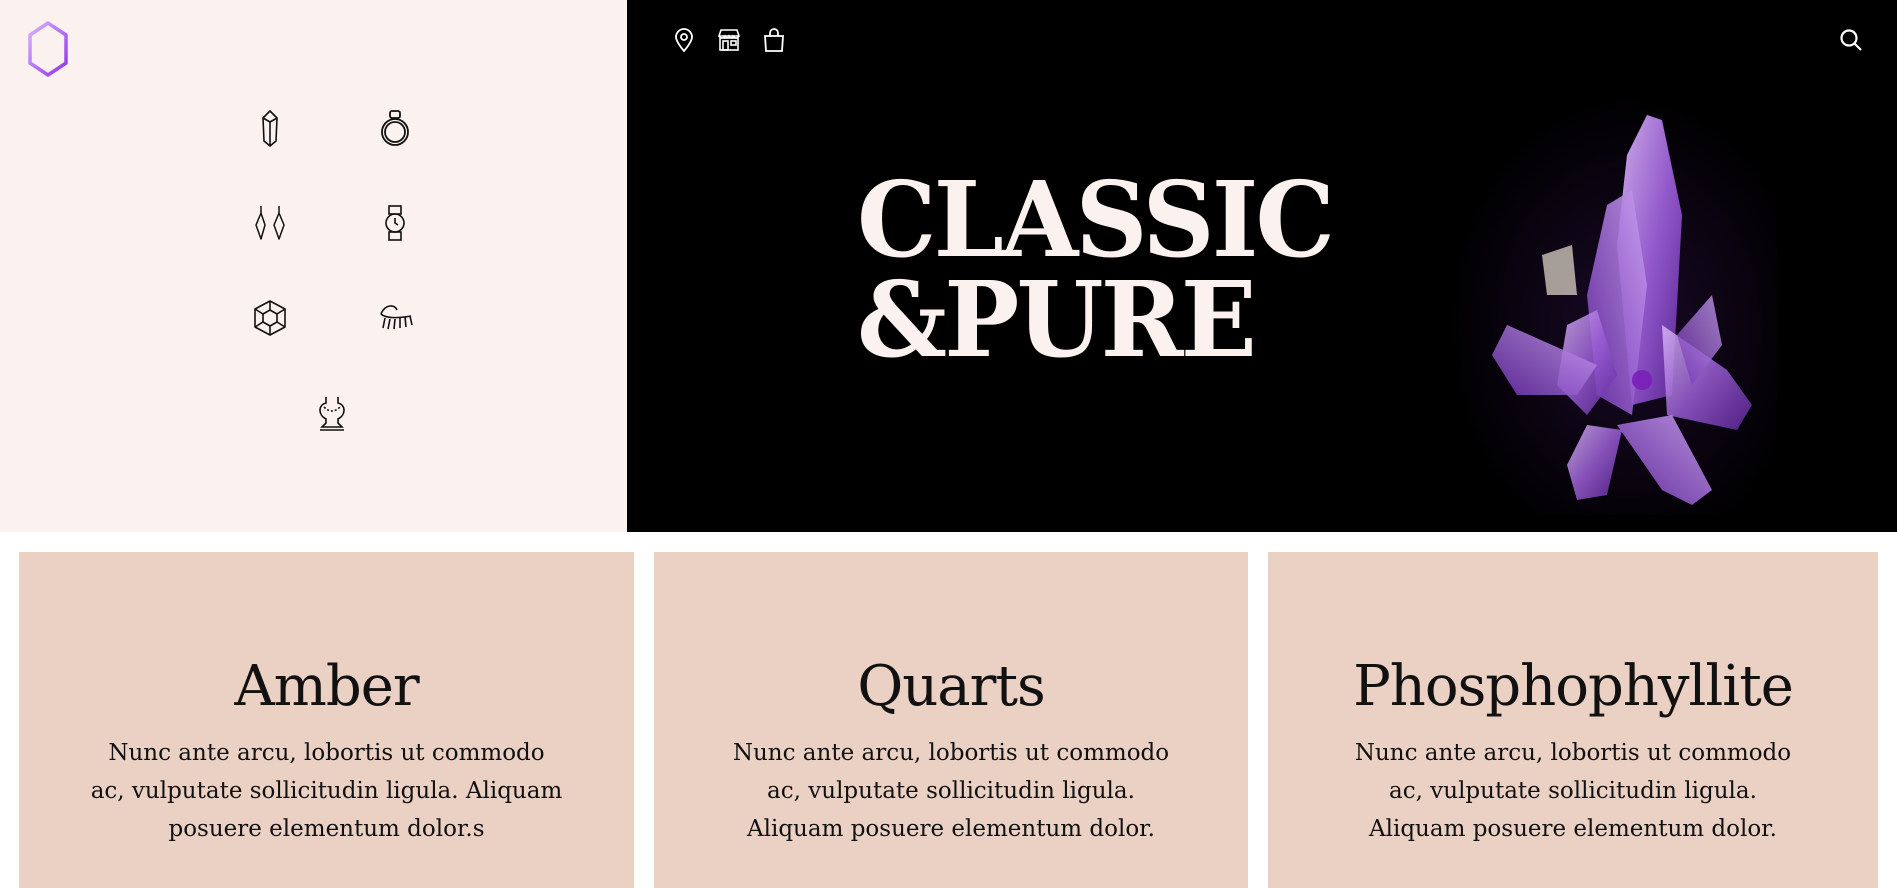 The height and width of the screenshot is (888, 1897). I want to click on card-title: Phosphophyllite, so click(1573, 686).